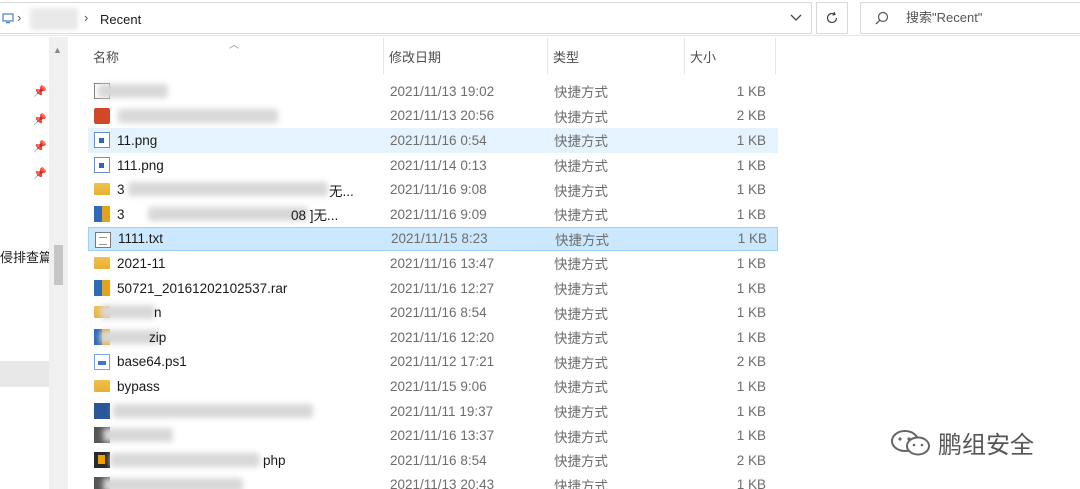 The height and width of the screenshot is (489, 1080). What do you see at coordinates (57, 50) in the screenshot?
I see `scroll-up-icon: ▲` at bounding box center [57, 50].